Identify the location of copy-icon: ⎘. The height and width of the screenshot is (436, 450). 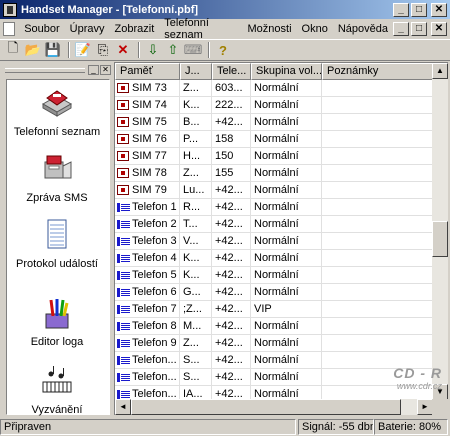
(103, 50).